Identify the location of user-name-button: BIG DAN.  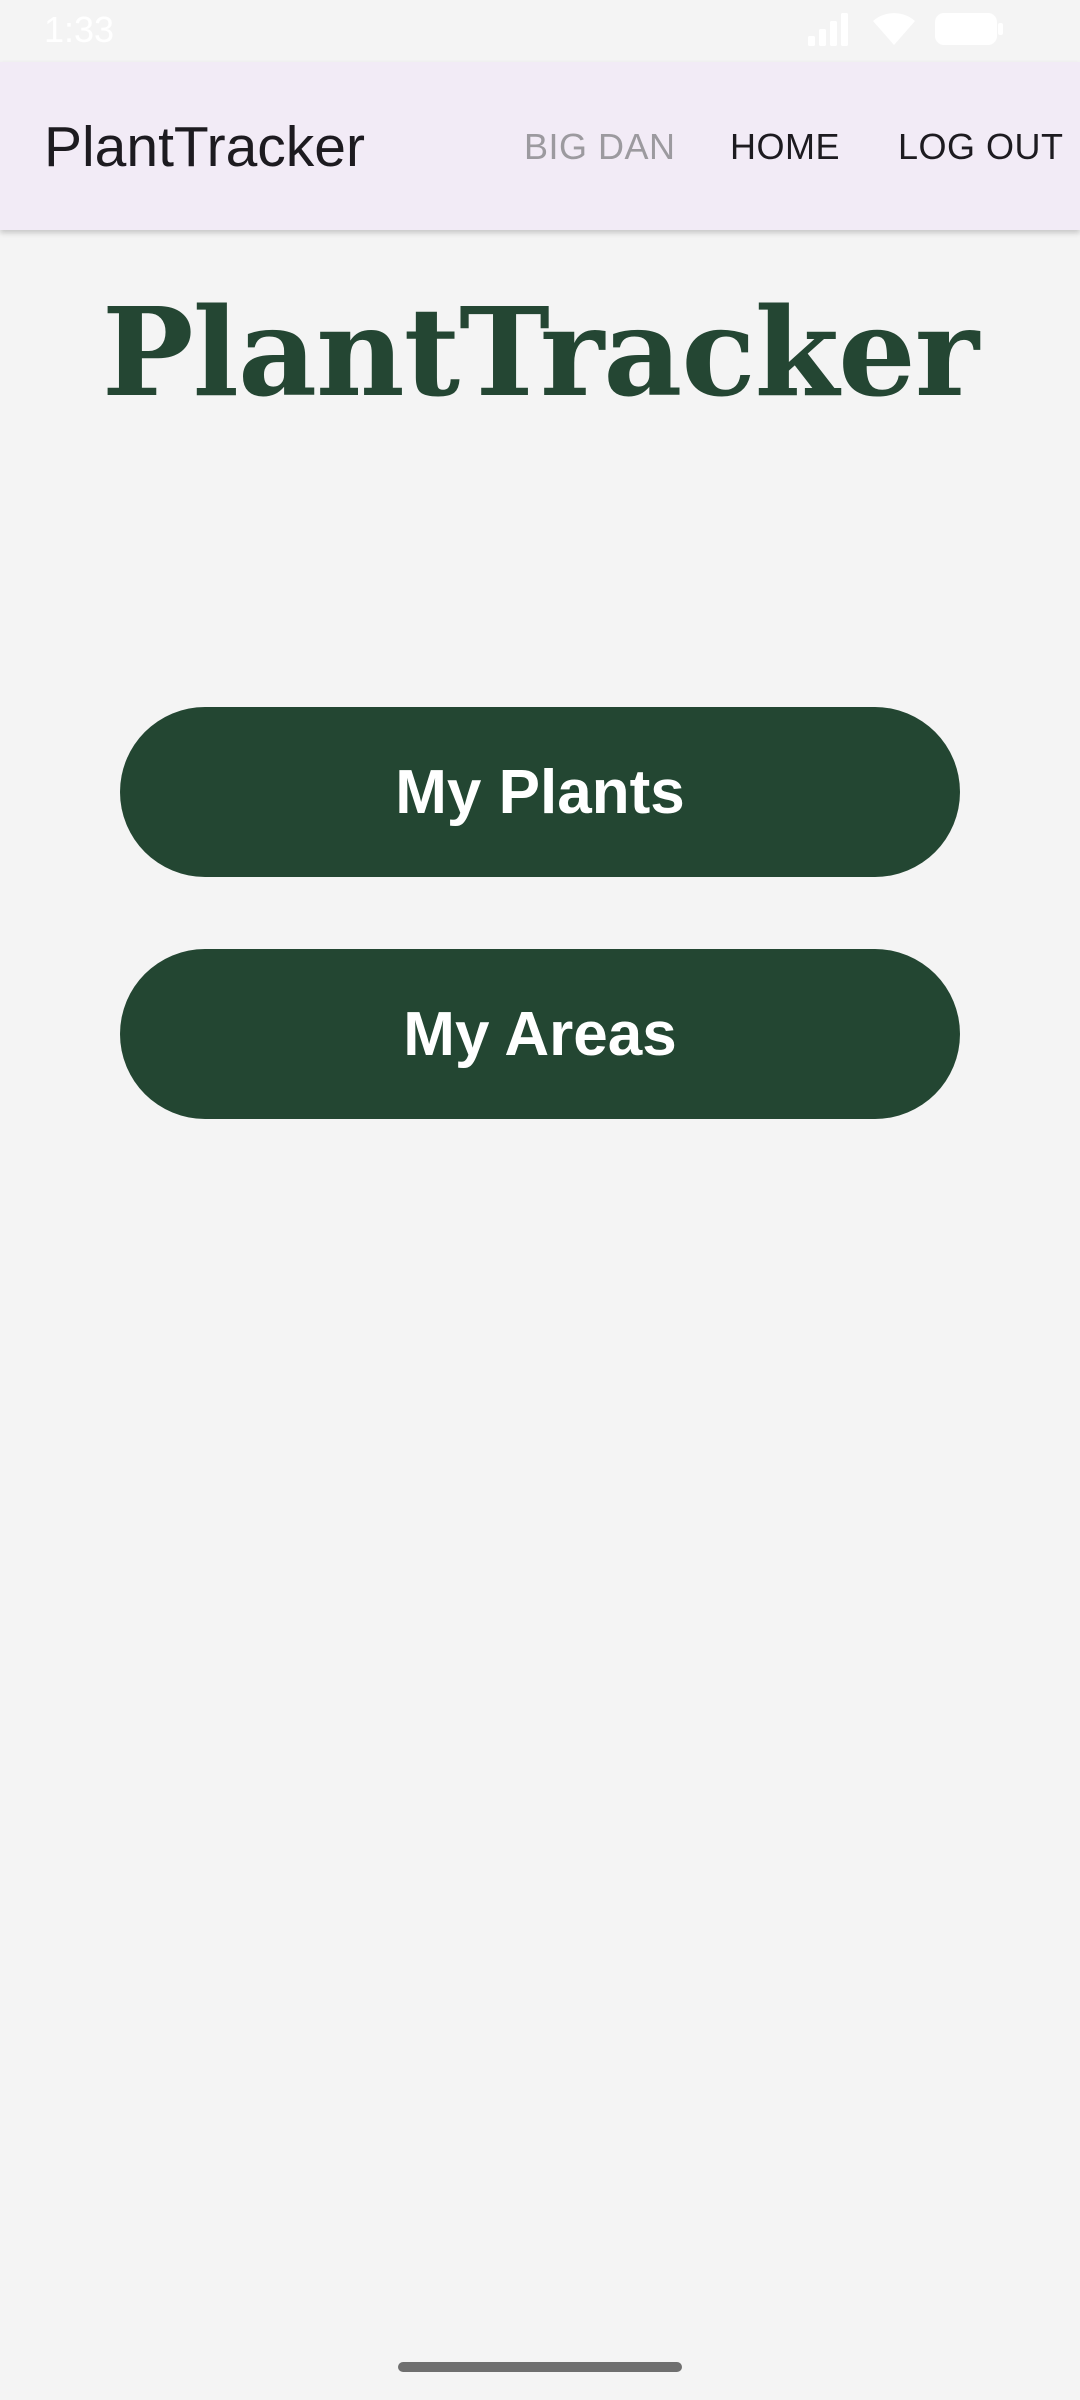
(600, 147).